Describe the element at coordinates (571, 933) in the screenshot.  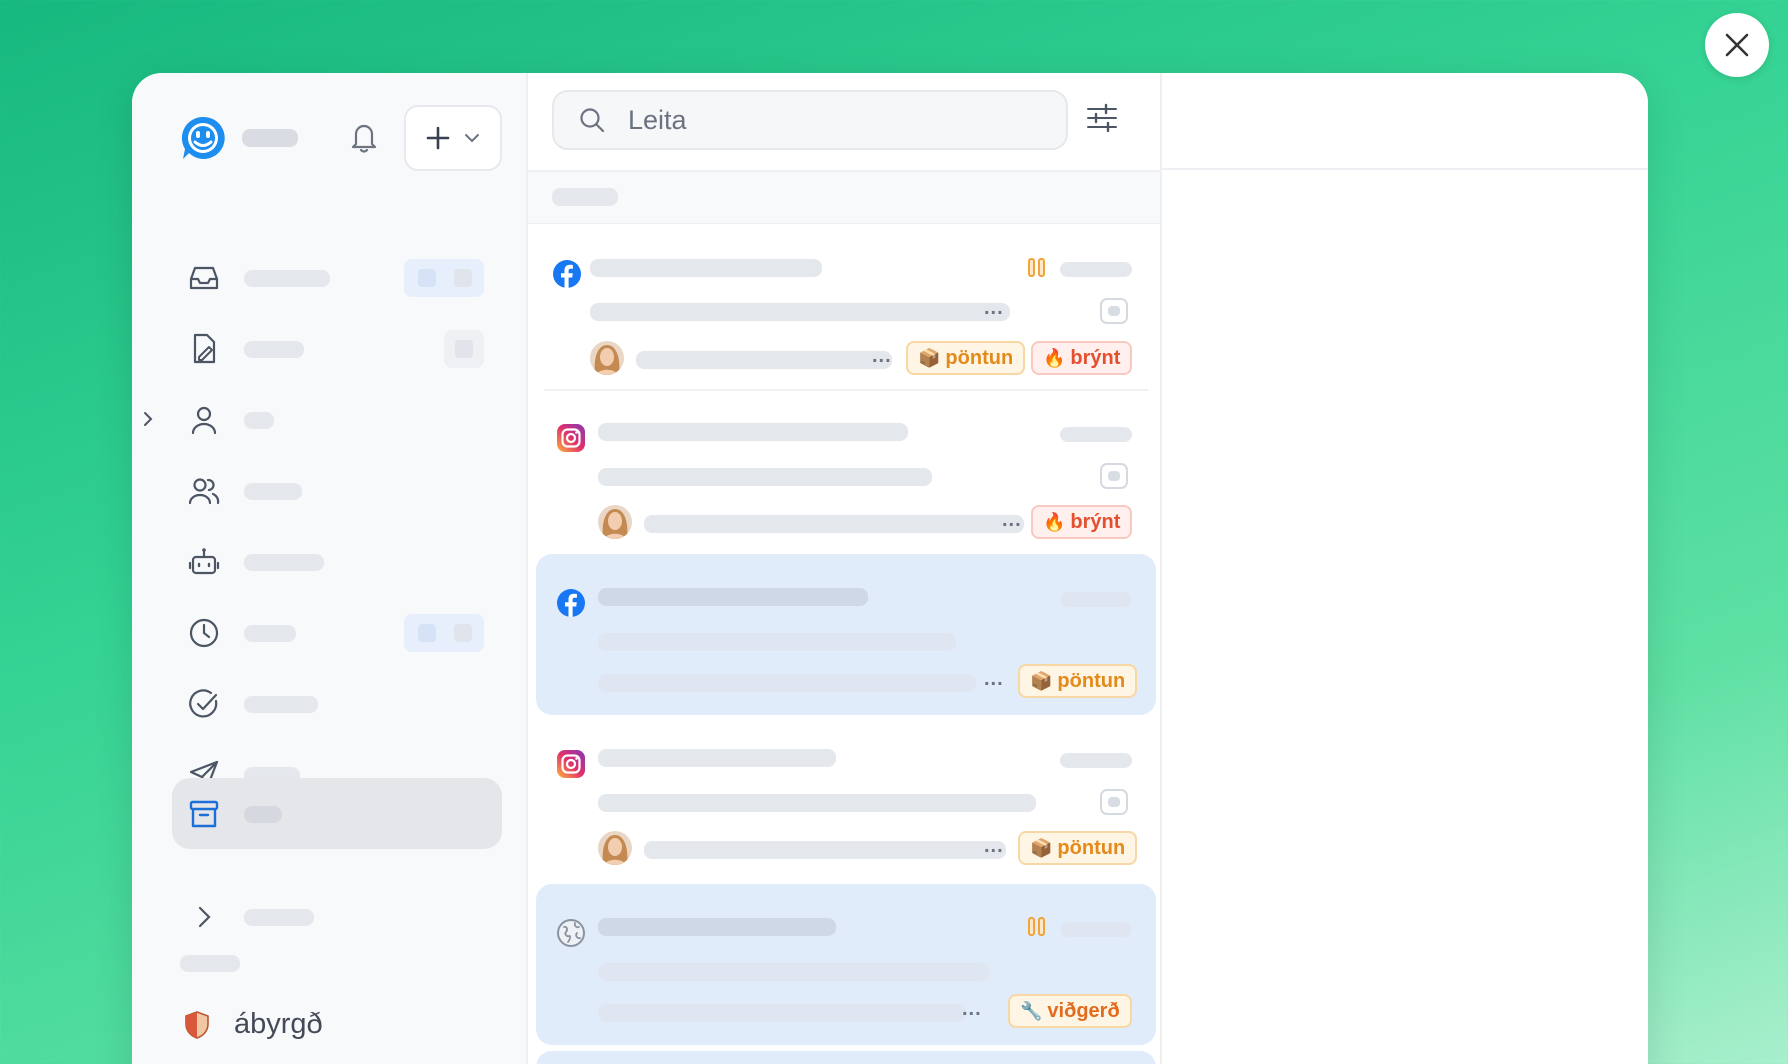
I see `globe-icon` at that location.